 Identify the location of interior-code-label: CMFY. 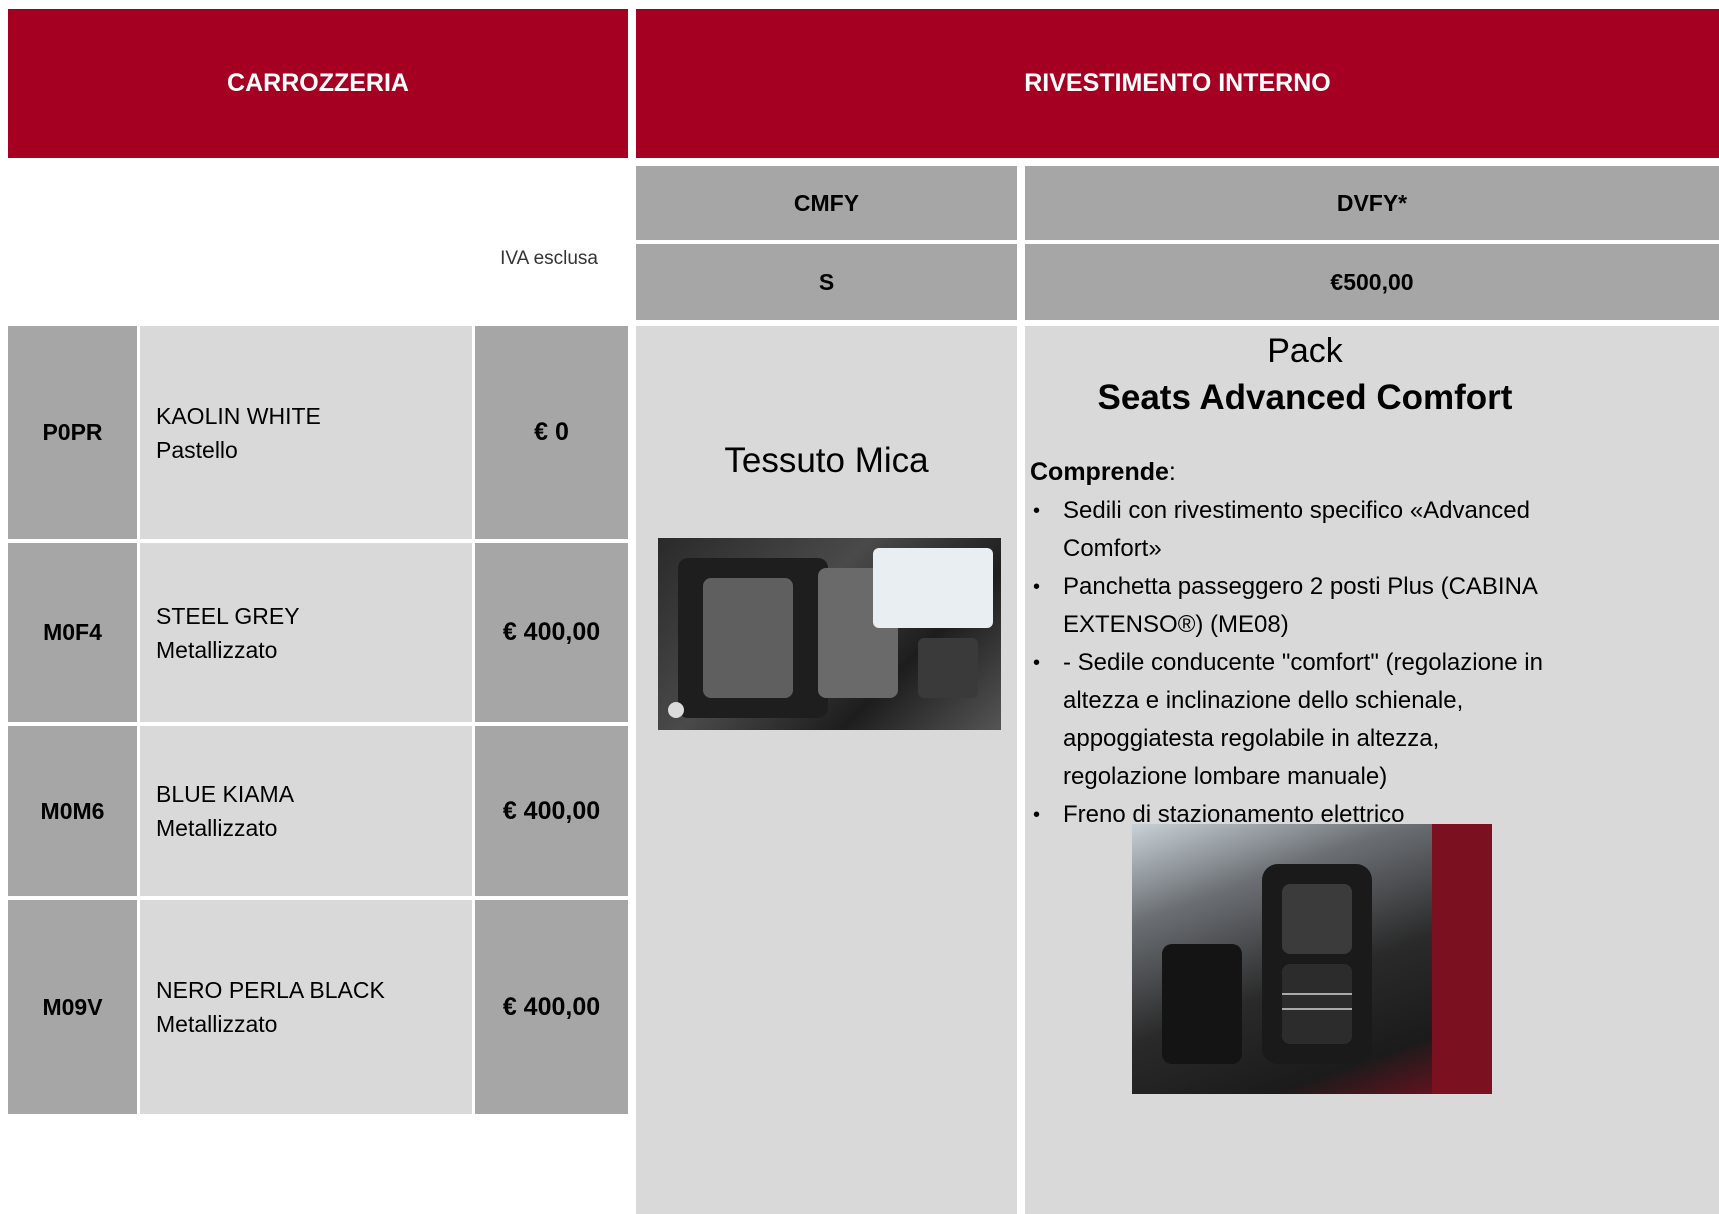
(826, 202).